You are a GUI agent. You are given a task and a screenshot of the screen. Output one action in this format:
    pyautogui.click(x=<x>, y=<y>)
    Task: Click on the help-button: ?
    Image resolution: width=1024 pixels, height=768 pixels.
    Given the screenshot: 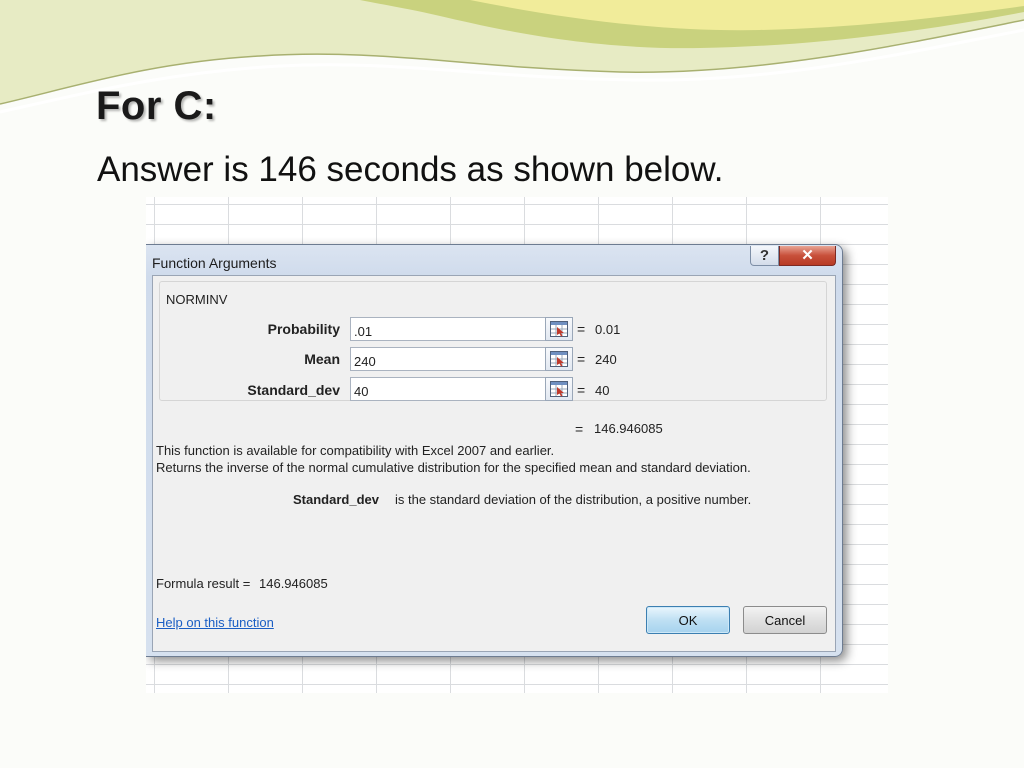 What is the action you would take?
    pyautogui.click(x=764, y=256)
    